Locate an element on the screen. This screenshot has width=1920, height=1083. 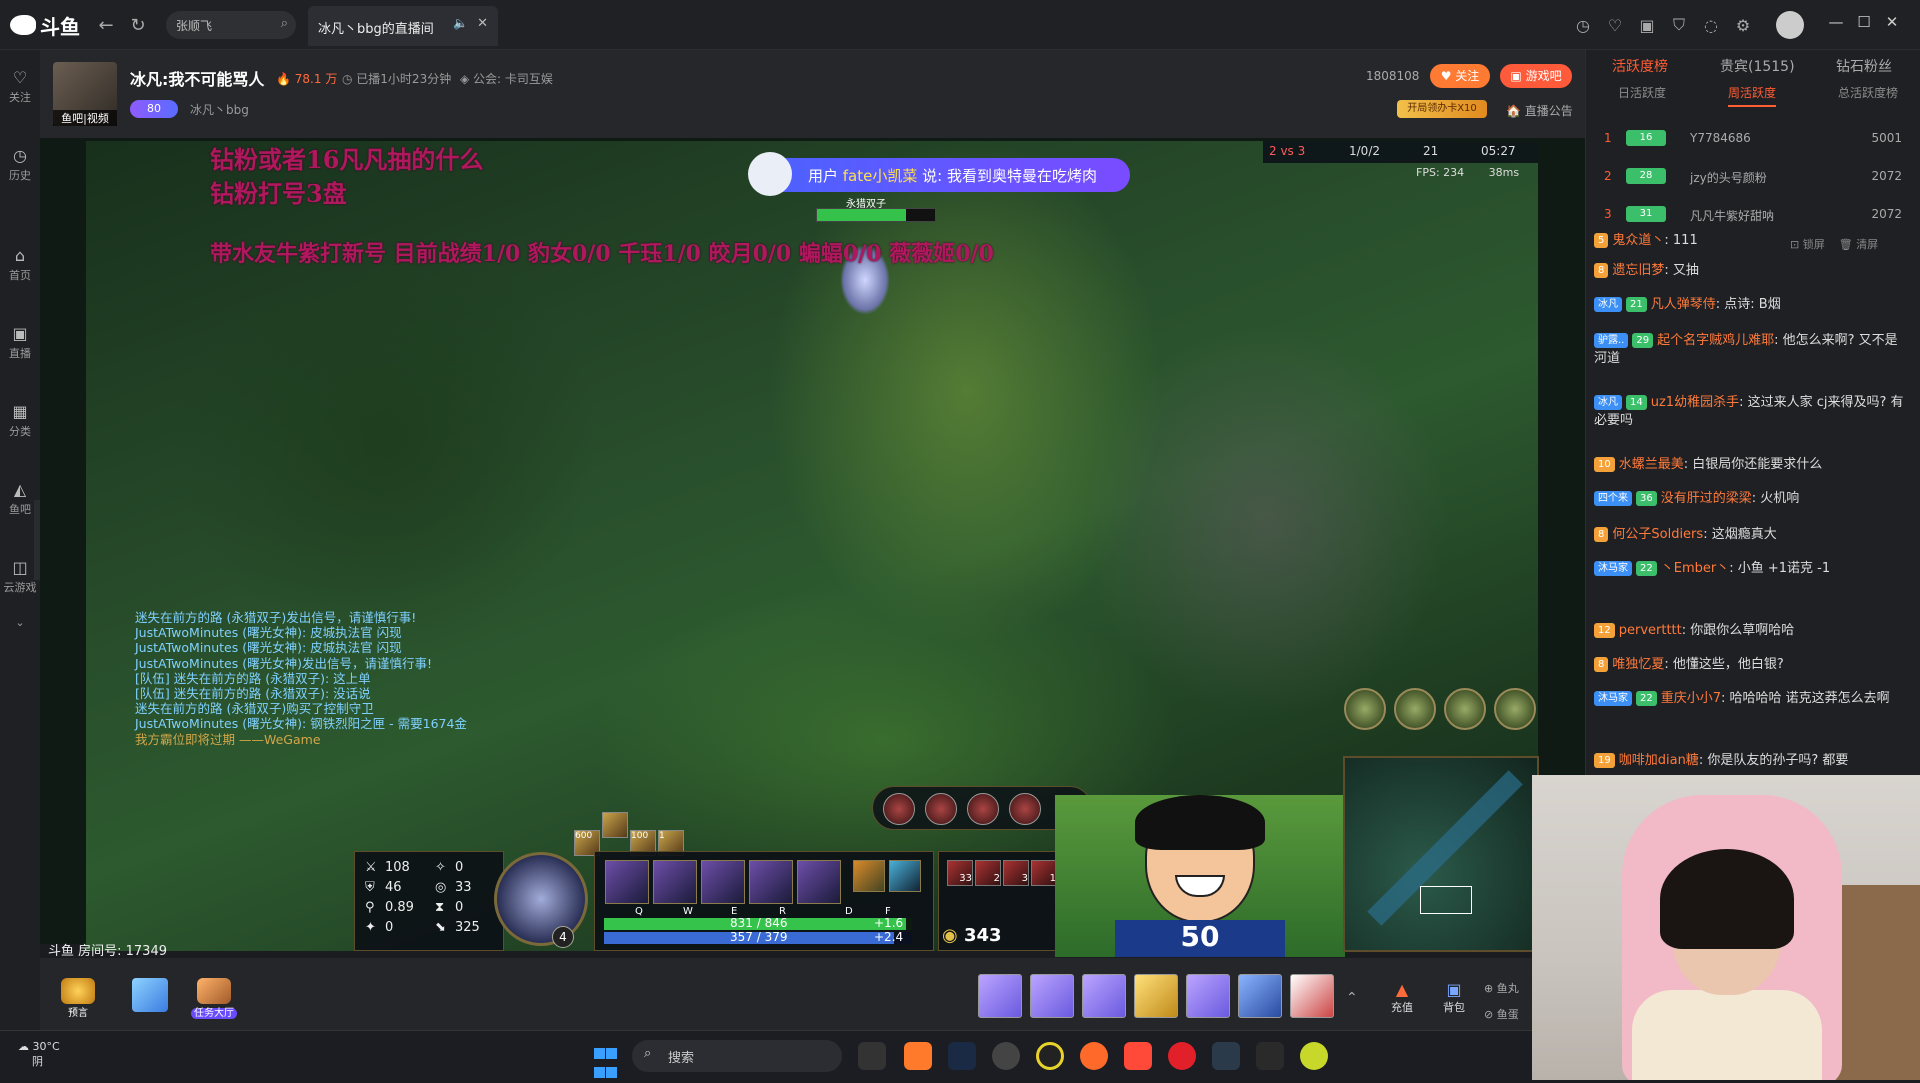
chat-message: 沐马家 22 重庆小小7: 哈哈哈哈 诺克这莽怎么去啊 is located at coordinates (1750, 699).